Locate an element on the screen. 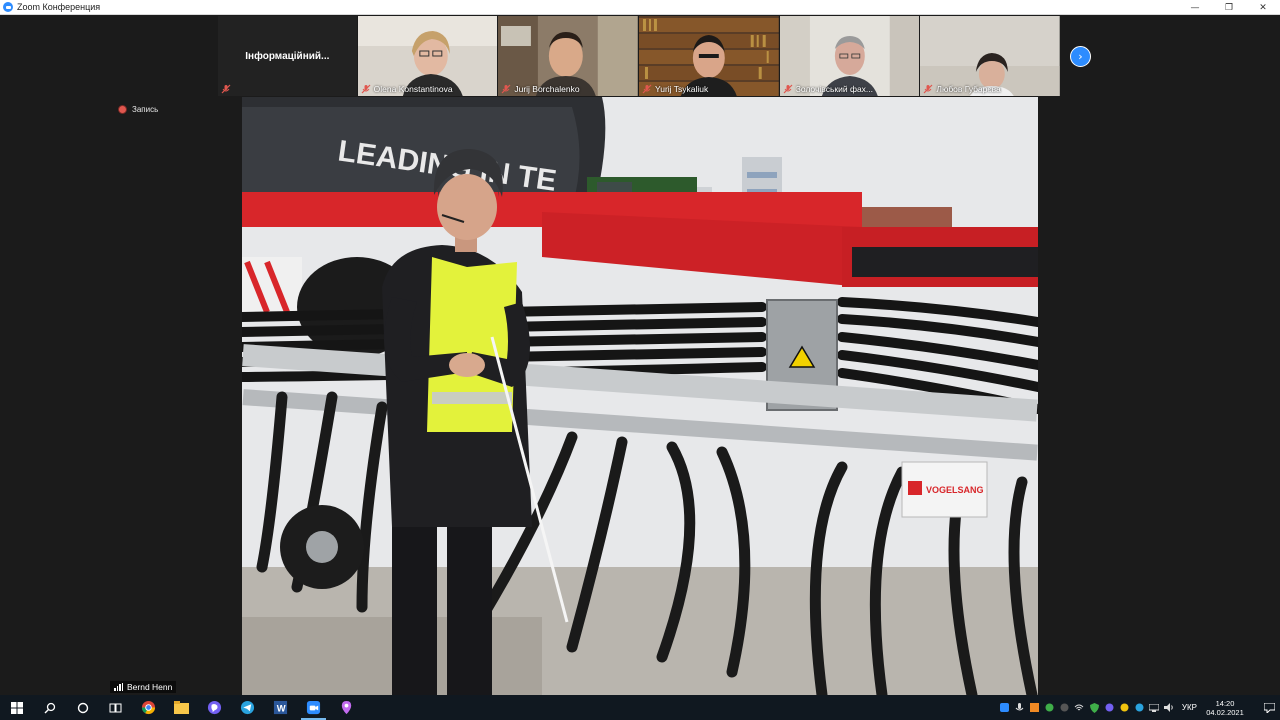  shield-icon is located at coordinates (1094, 707).